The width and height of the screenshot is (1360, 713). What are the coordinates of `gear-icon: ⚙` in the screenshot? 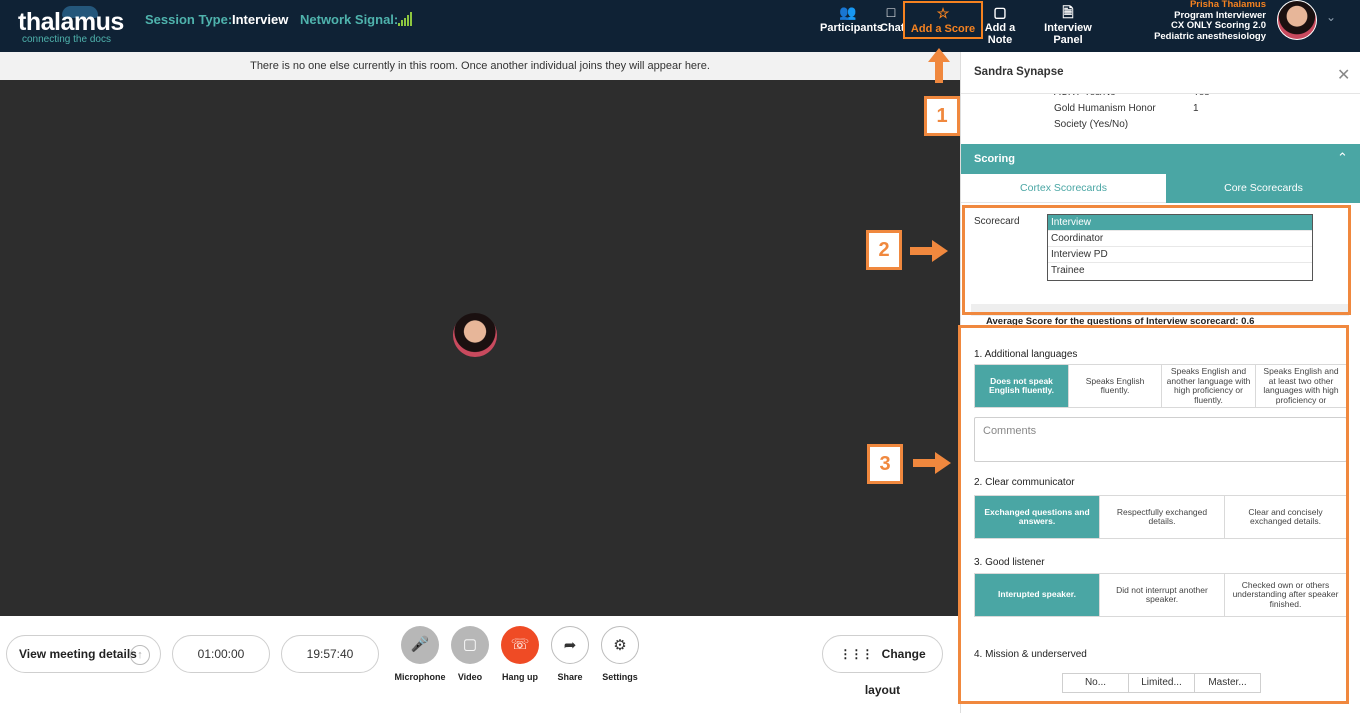 It's located at (620, 645).